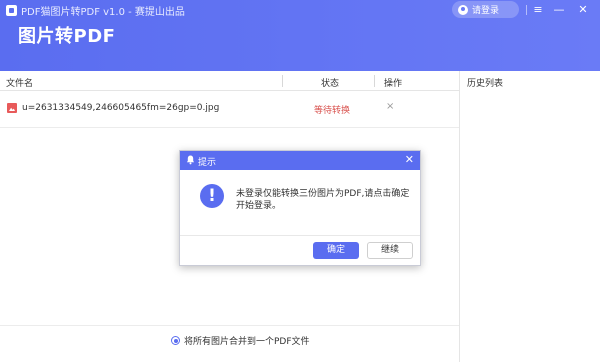 The image size is (600, 362). I want to click on merge-option-label: 将所有图片合并到一个PDF文件, so click(247, 342).